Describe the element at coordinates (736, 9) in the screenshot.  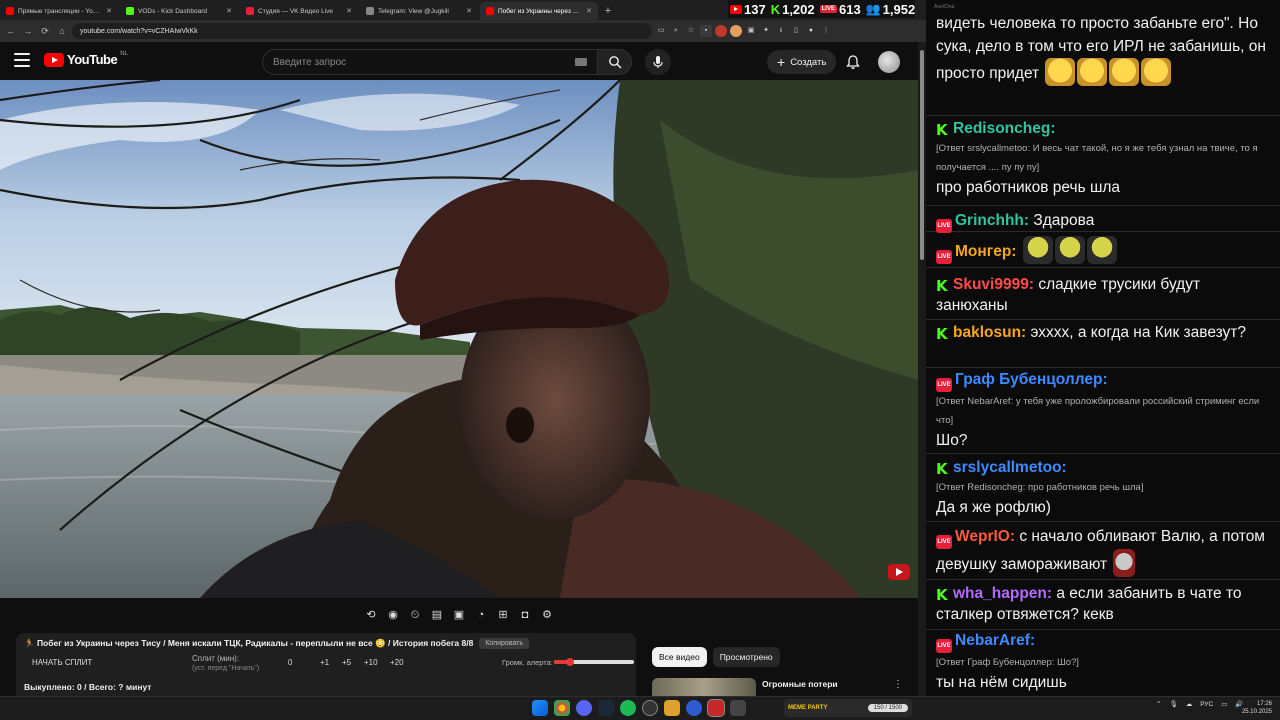
I see `youtube-icon` at that location.